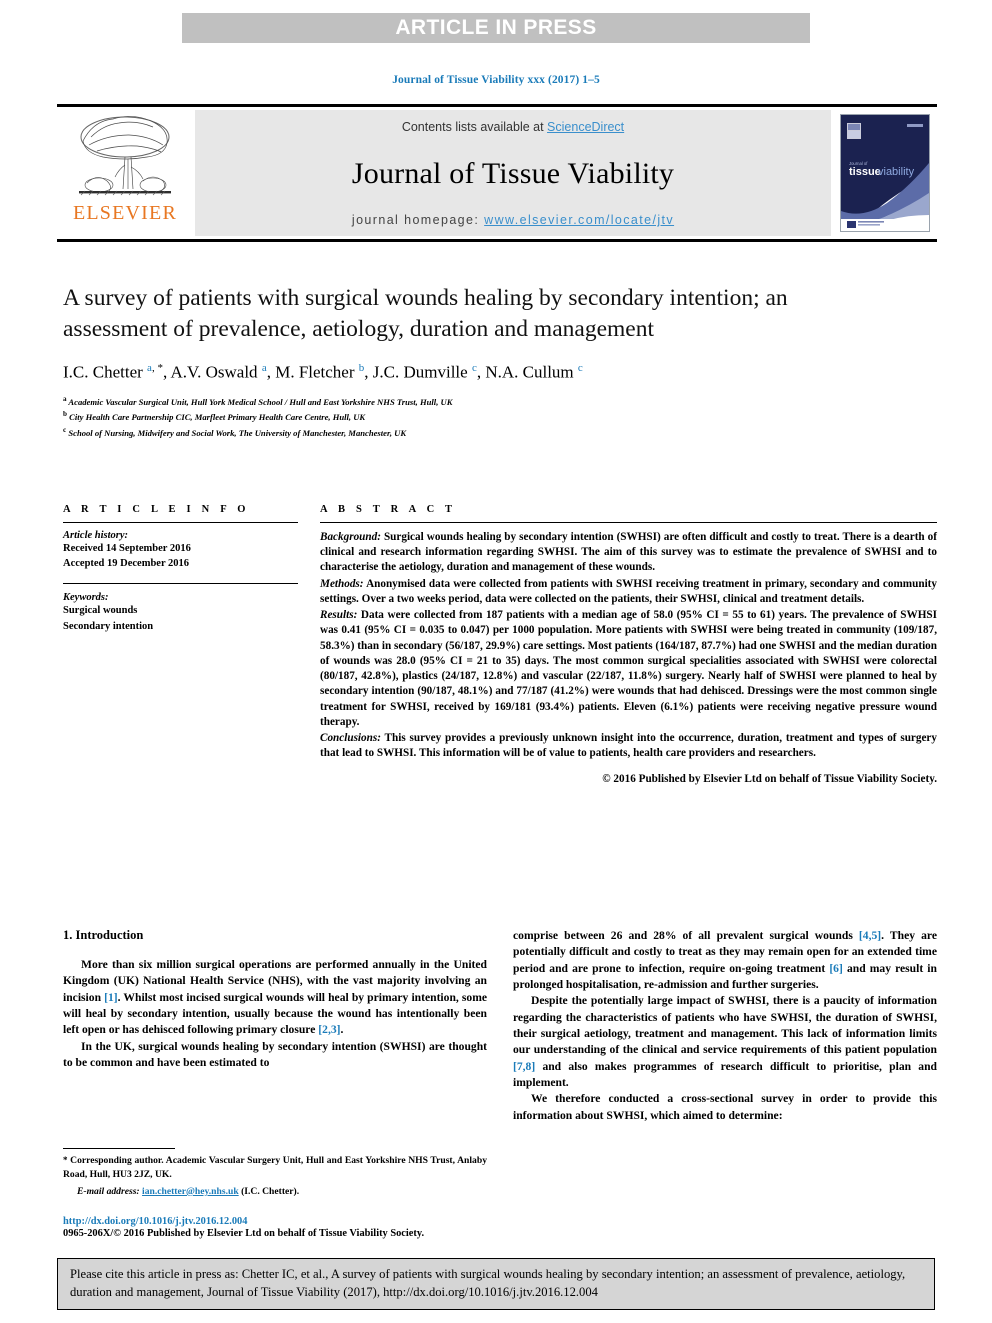 The image size is (992, 1323). What do you see at coordinates (836, 968) in the screenshot?
I see `reference-link-6: [6]` at bounding box center [836, 968].